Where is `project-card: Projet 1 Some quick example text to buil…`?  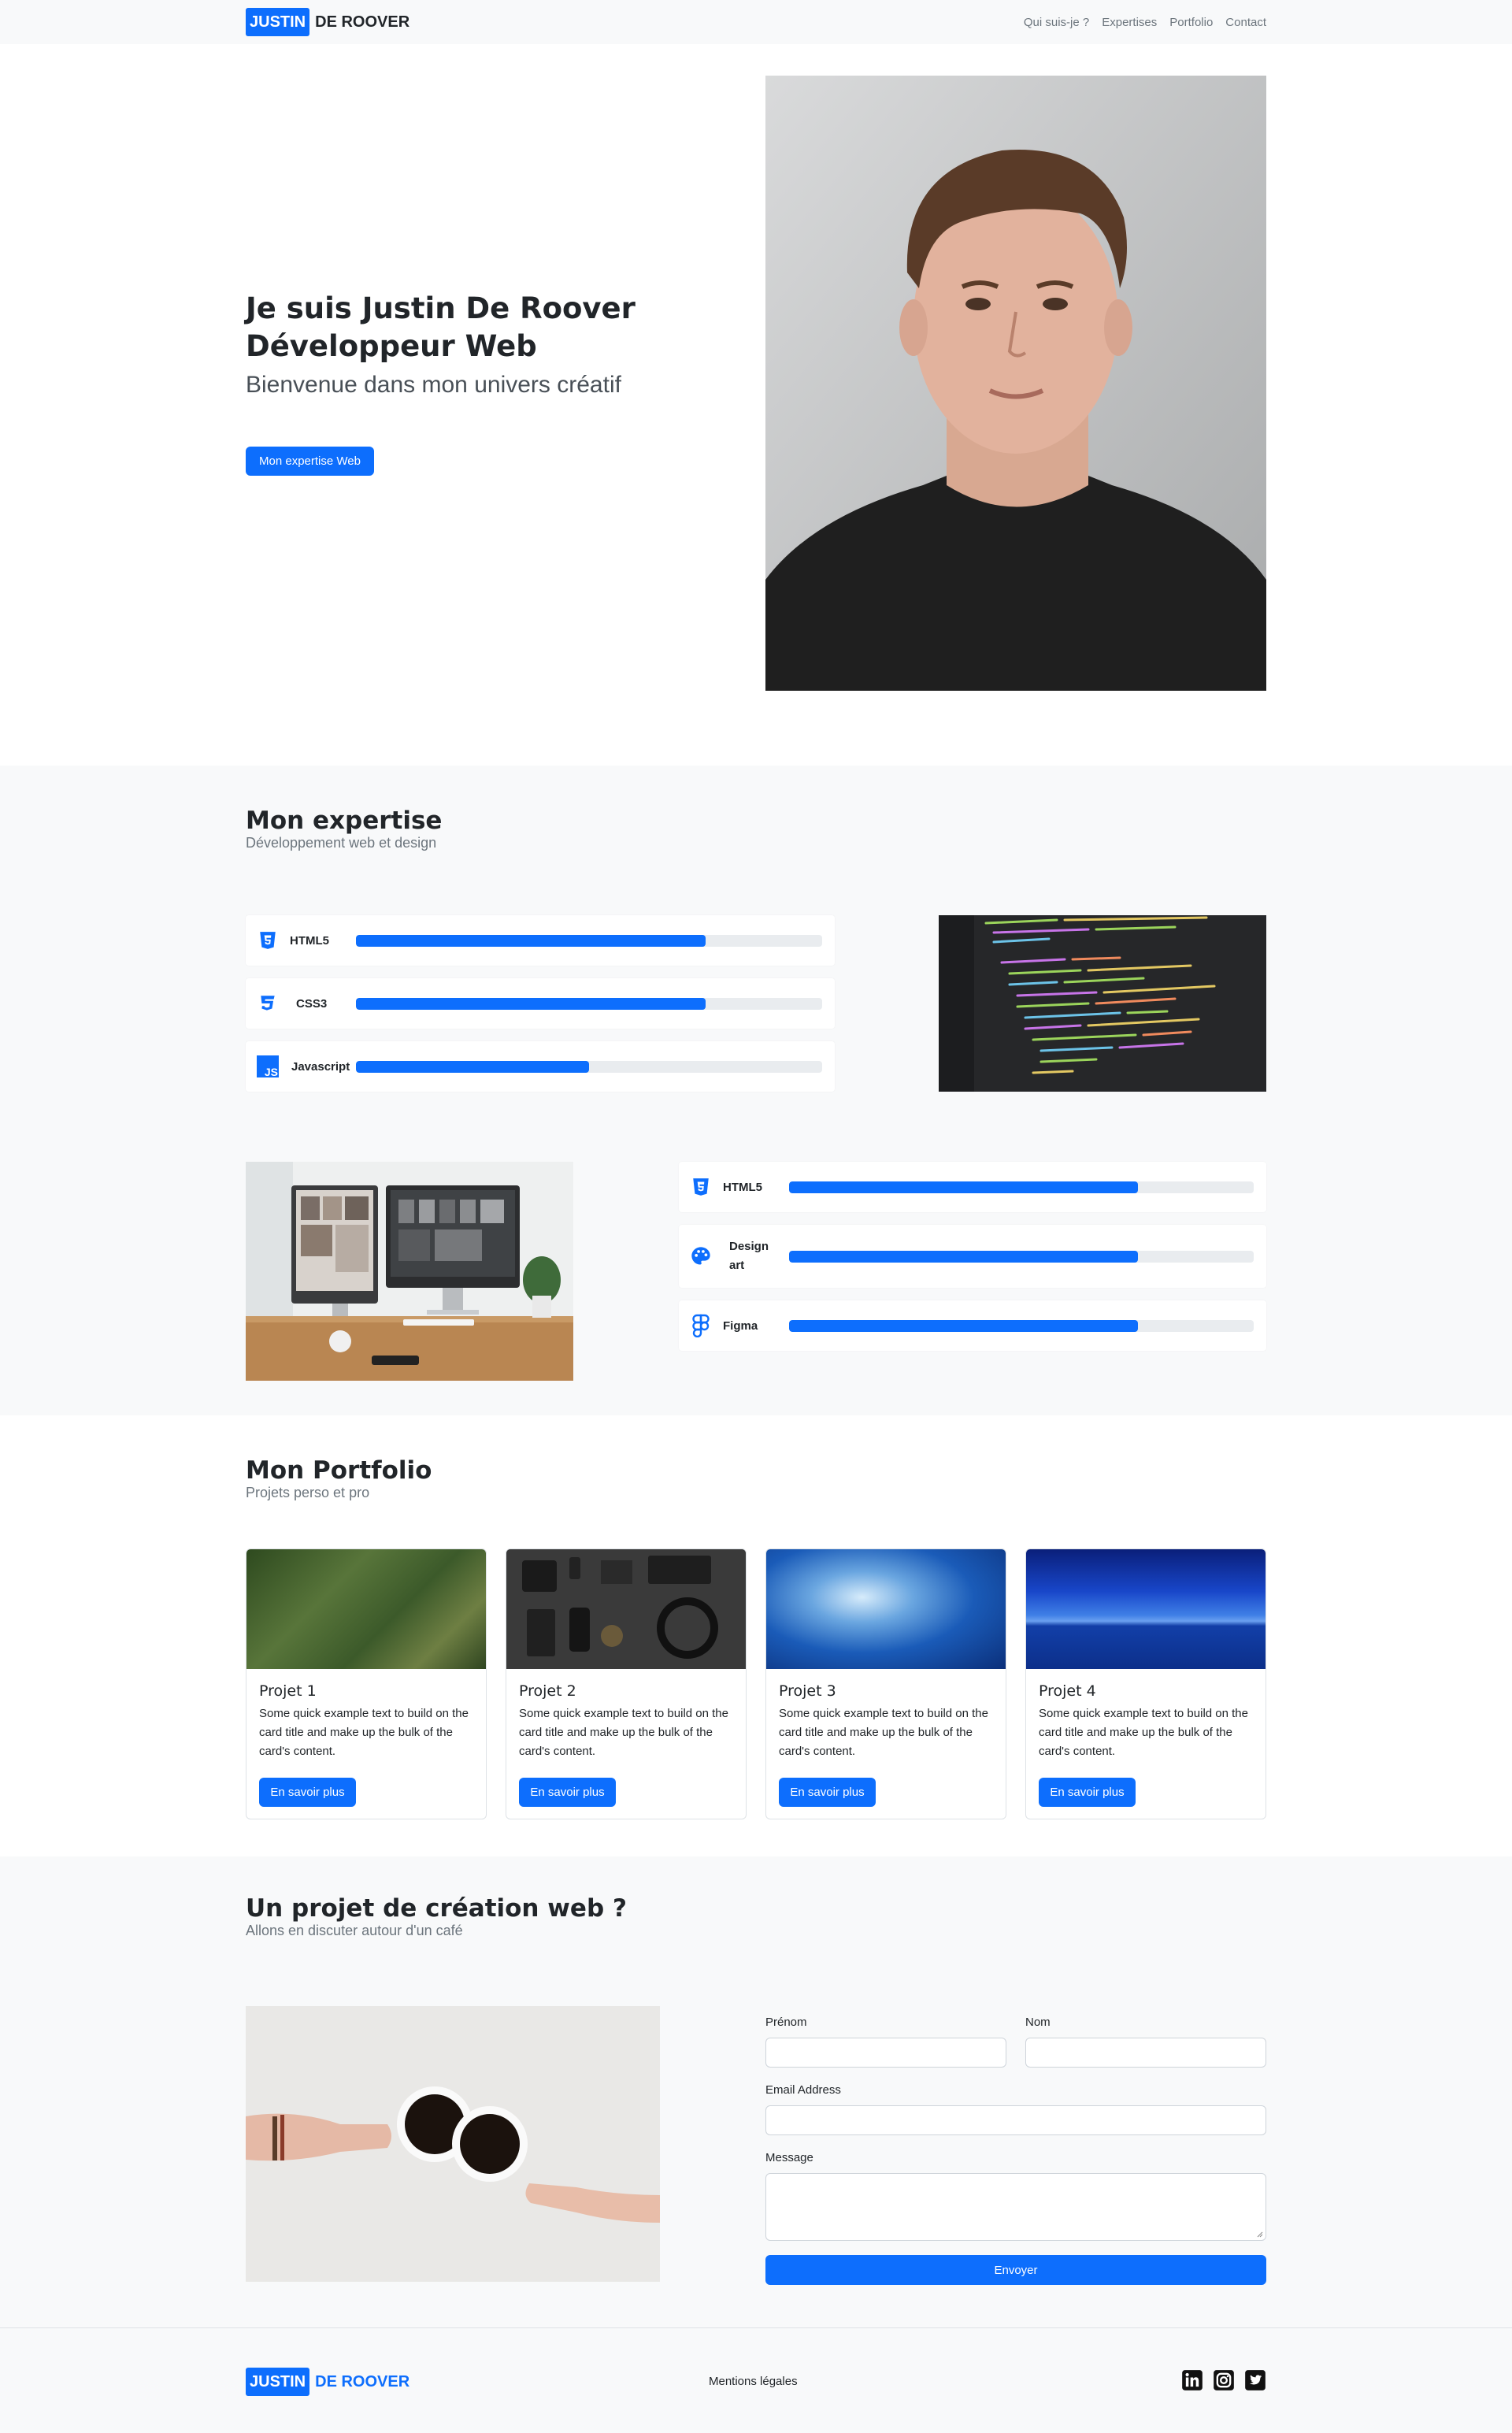
project-card: Projet 1 Some quick example text to buil… is located at coordinates (366, 1683).